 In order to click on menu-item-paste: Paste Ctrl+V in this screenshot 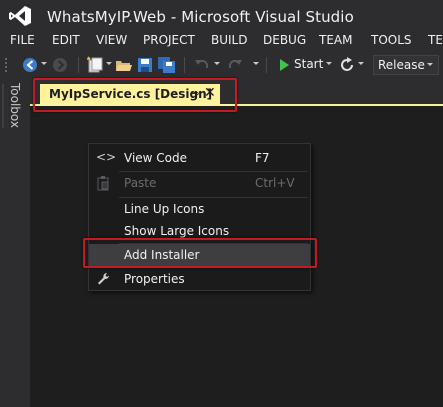, I will do `click(199, 183)`.